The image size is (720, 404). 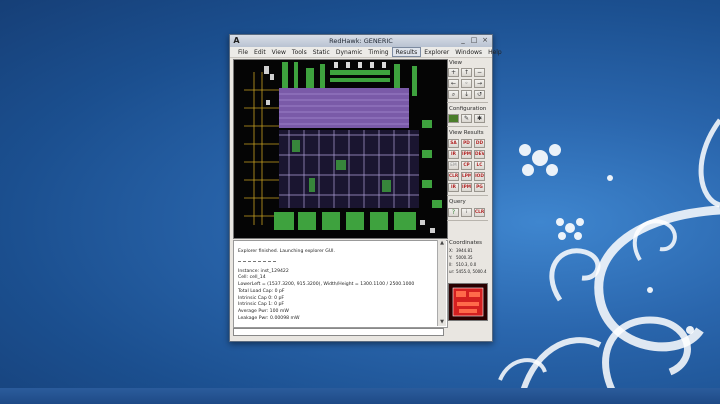 I want to click on result-iod-button: IOD, so click(x=479, y=176).